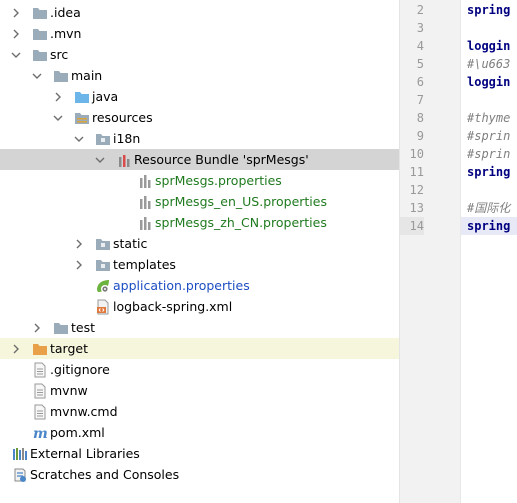 Image resolution: width=517 pixels, height=503 pixels. I want to click on line-number: 3, so click(420, 28).